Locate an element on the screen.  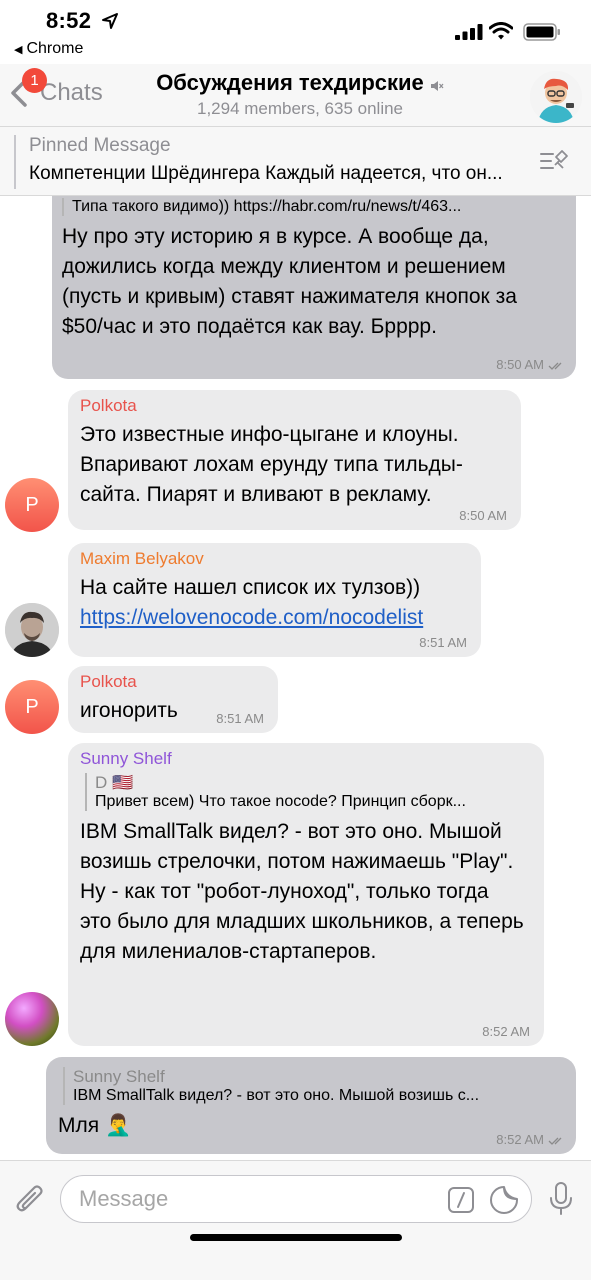
home-indicator is located at coordinates (296, 1237).